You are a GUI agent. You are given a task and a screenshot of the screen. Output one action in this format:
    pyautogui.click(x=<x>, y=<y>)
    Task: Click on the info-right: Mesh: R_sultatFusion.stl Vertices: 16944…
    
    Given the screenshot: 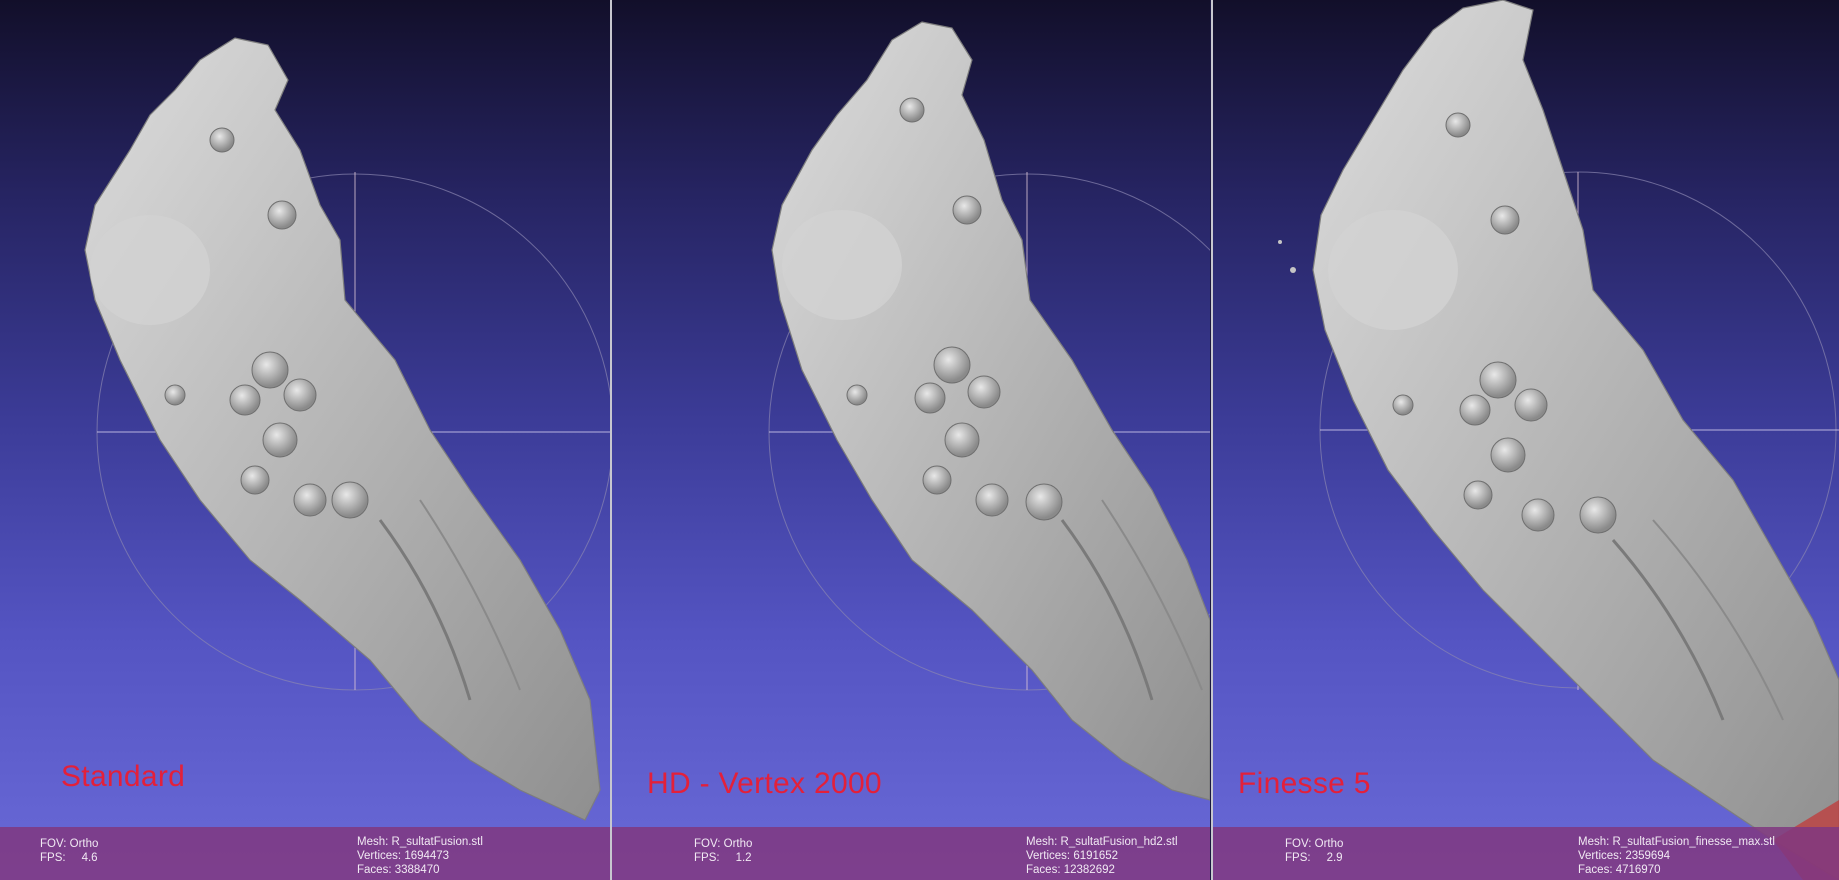 What is the action you would take?
    pyautogui.click(x=420, y=856)
    